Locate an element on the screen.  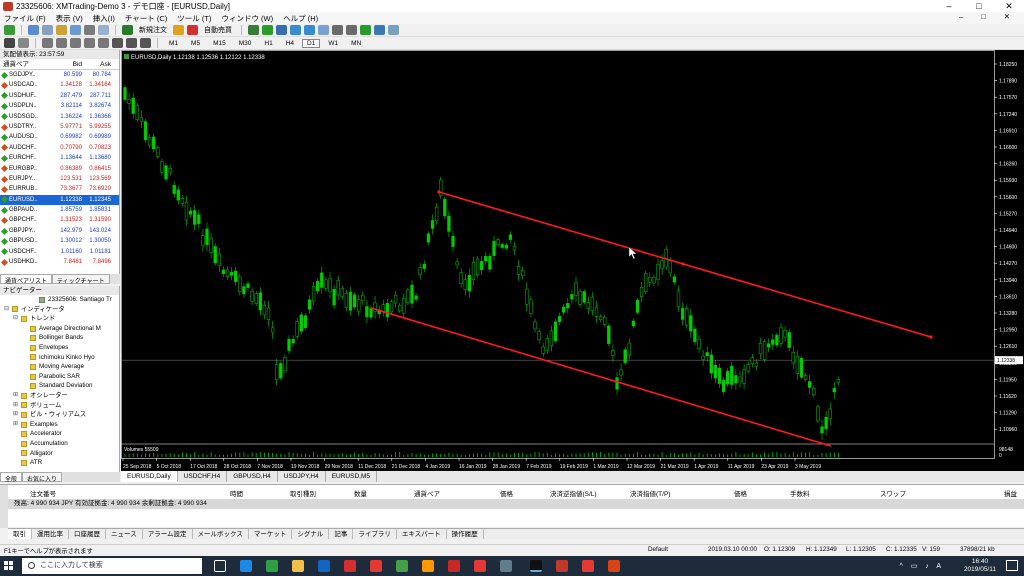
terminal-icon is located at coordinates (89, 30).